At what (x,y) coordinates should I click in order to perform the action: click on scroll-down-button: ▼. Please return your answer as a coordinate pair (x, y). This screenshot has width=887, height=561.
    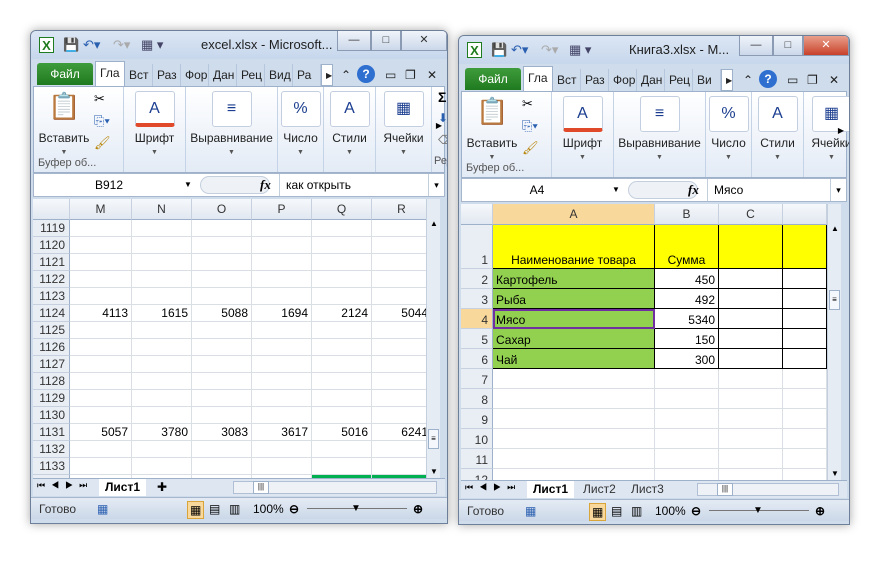
    Looking at the image, I should click on (835, 473).